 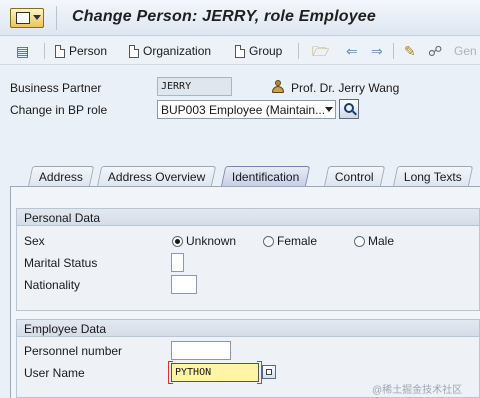 I want to click on user-name-label: User Name, so click(x=54, y=373).